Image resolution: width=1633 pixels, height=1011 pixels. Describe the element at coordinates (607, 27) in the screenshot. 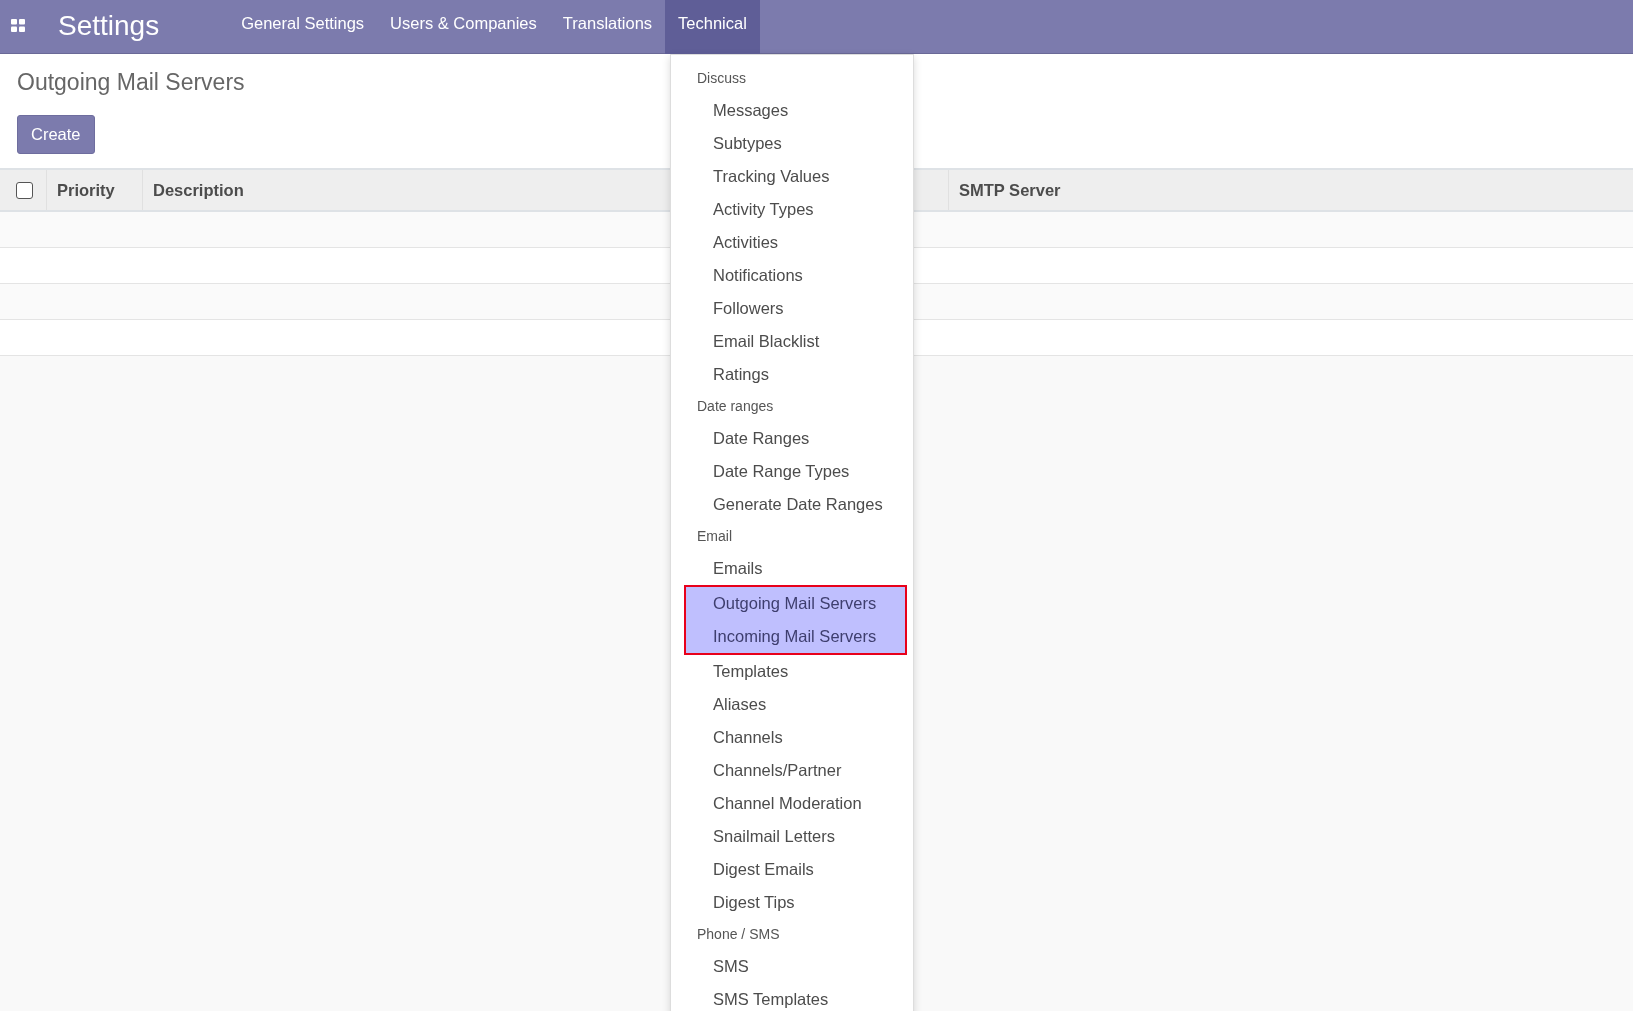

I see `navbar-menu: Translations` at that location.